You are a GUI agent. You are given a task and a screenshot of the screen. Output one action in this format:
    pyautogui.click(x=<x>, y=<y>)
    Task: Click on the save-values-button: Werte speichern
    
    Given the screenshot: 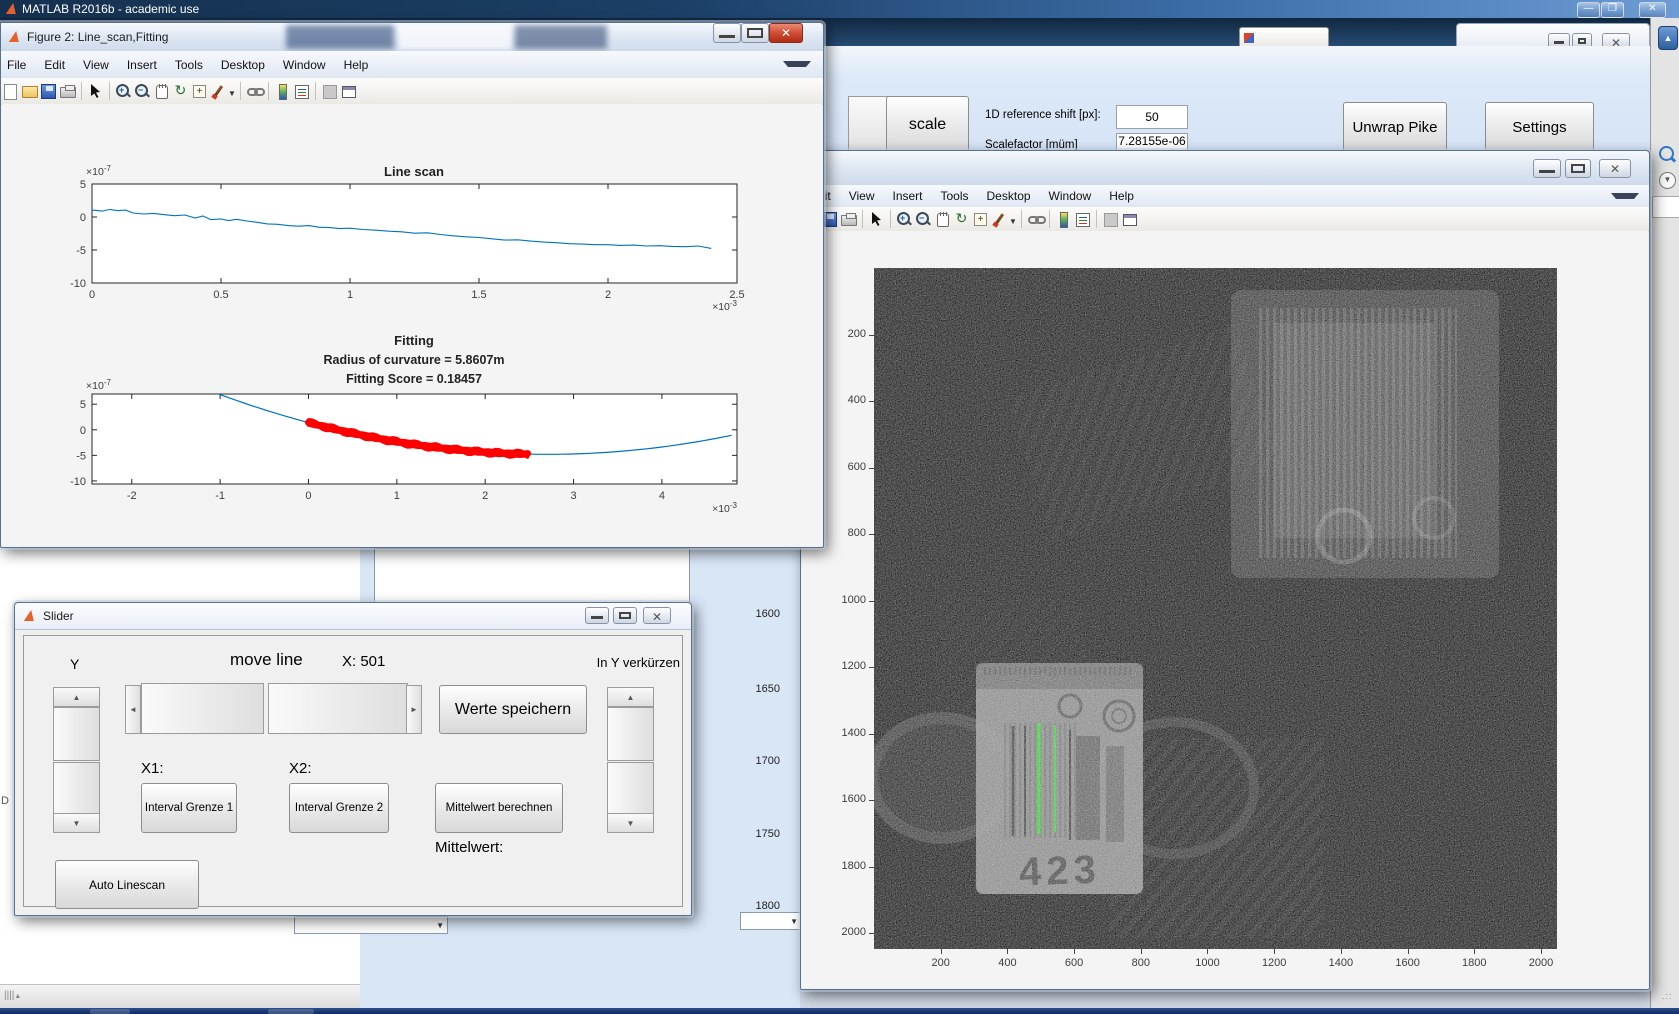 What is the action you would take?
    pyautogui.click(x=513, y=709)
    